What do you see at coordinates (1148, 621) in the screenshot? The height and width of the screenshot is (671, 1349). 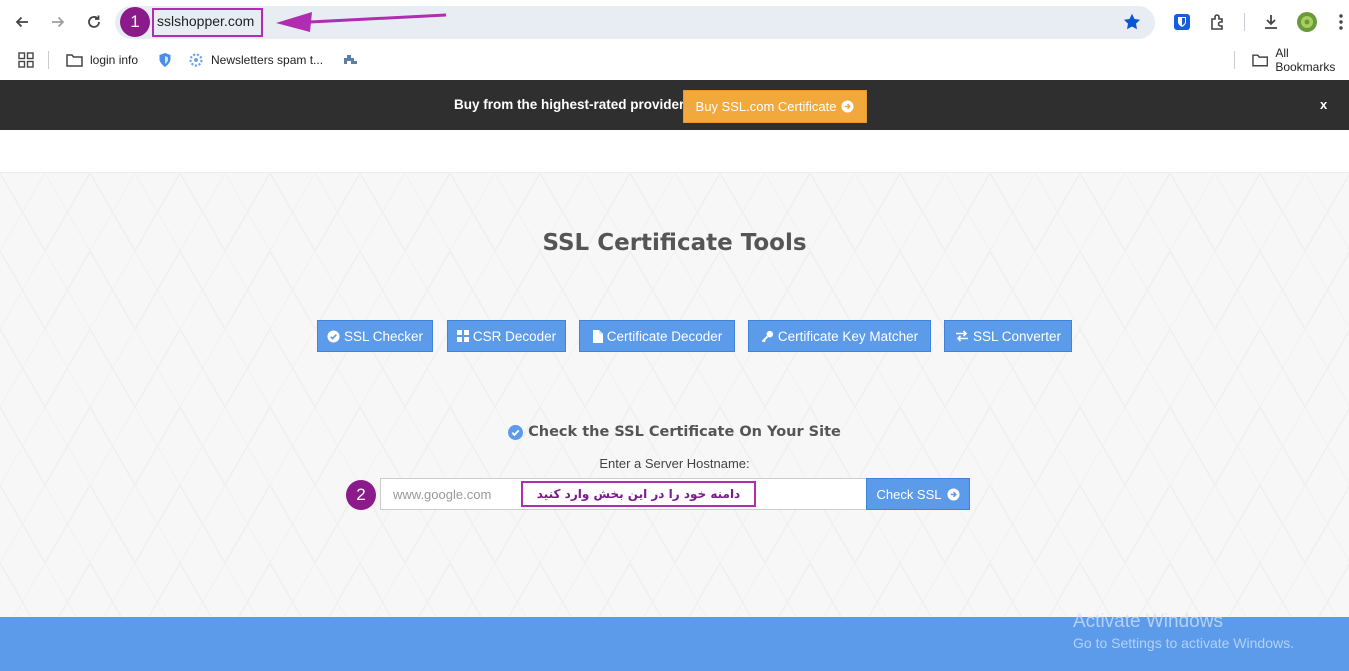 I see `watermark-line-1: Activate Windows` at bounding box center [1148, 621].